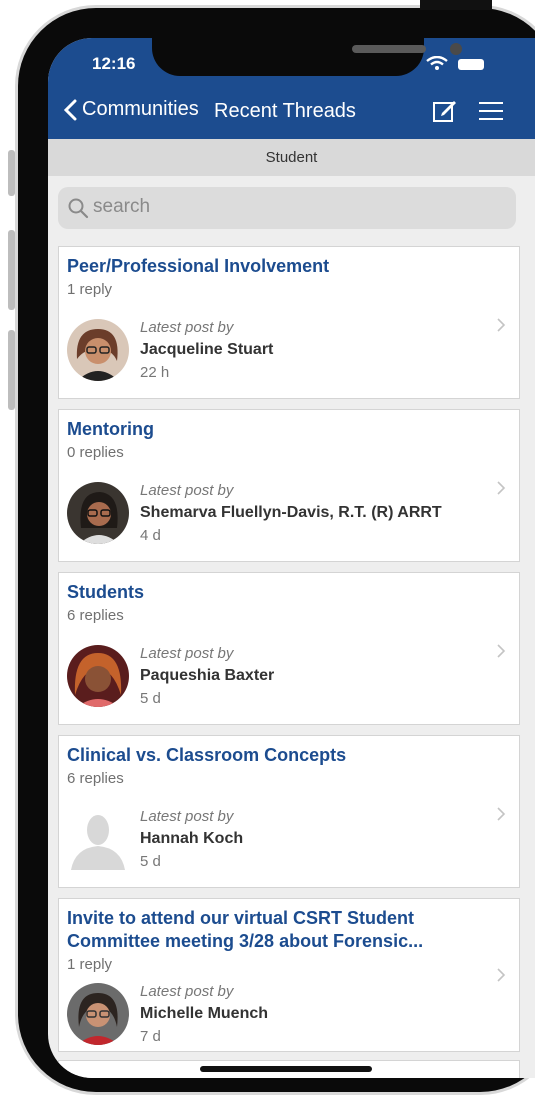 The width and height of the screenshot is (535, 1096). What do you see at coordinates (437, 63) in the screenshot?
I see `wifi-icon` at bounding box center [437, 63].